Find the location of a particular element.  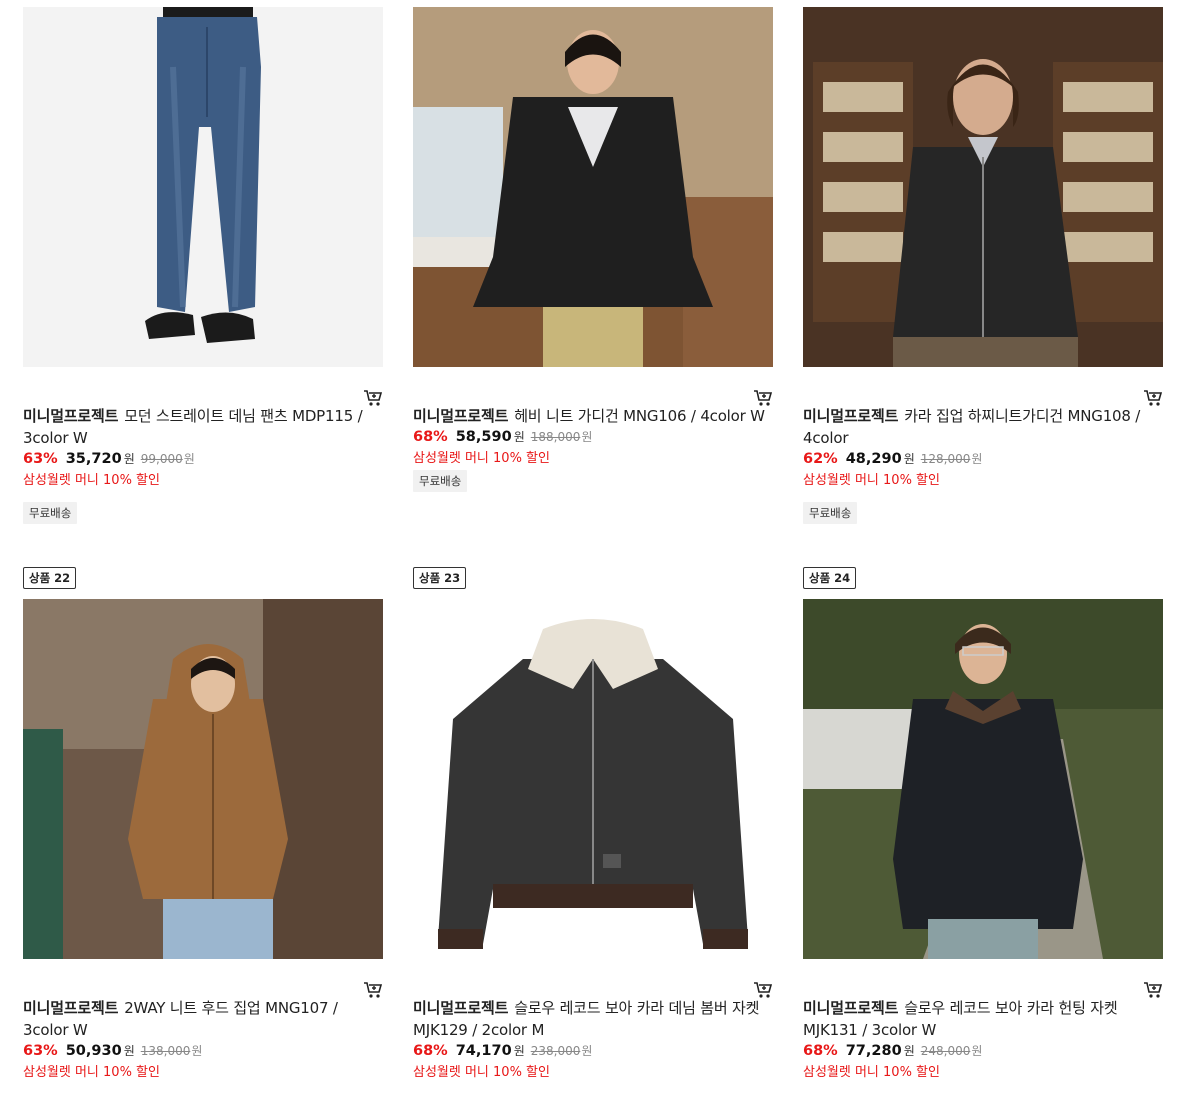

original-price: 99,000 is located at coordinates (161, 459).